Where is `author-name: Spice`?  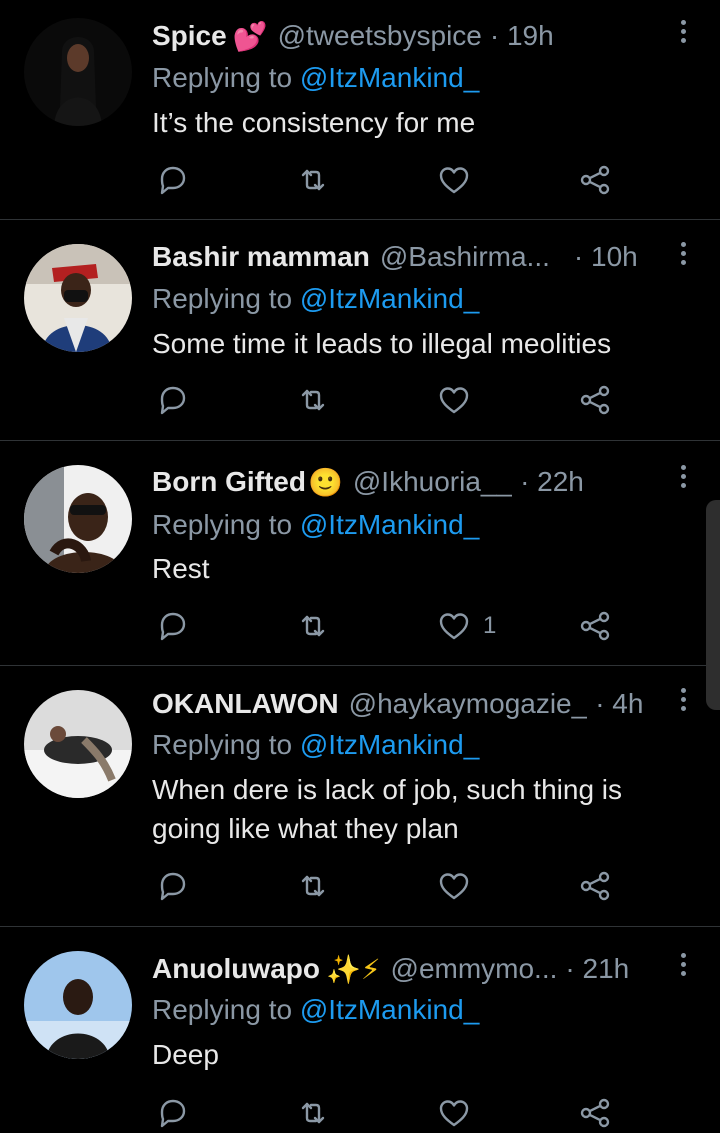
author-name: Spice is located at coordinates (189, 36).